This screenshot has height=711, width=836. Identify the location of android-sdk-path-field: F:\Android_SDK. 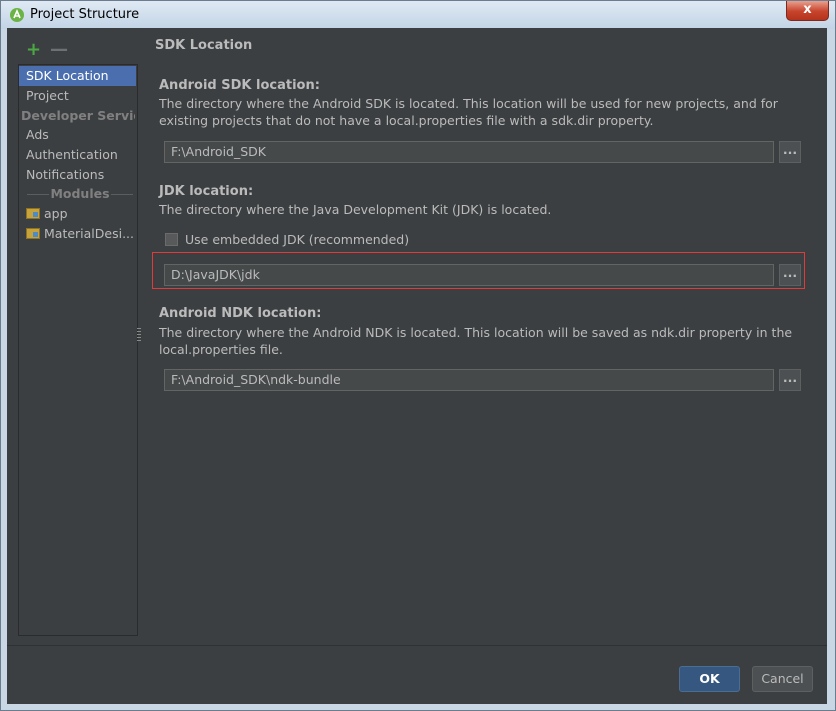
(469, 152).